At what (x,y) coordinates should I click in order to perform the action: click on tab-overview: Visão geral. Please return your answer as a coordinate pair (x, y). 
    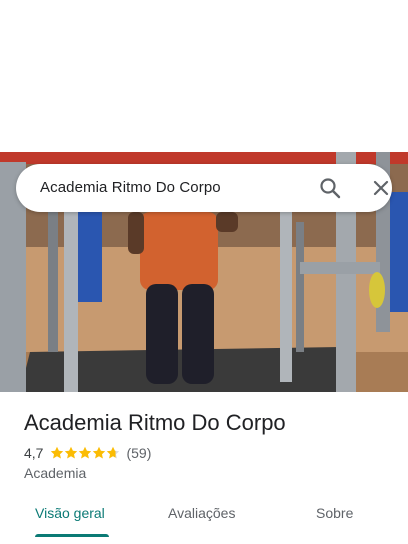
    Looking at the image, I should click on (70, 513).